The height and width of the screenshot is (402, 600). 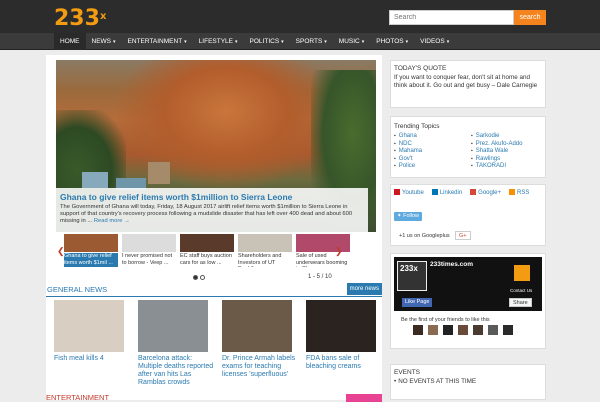 What do you see at coordinates (364, 289) in the screenshot?
I see `more-news-button: more news` at bounding box center [364, 289].